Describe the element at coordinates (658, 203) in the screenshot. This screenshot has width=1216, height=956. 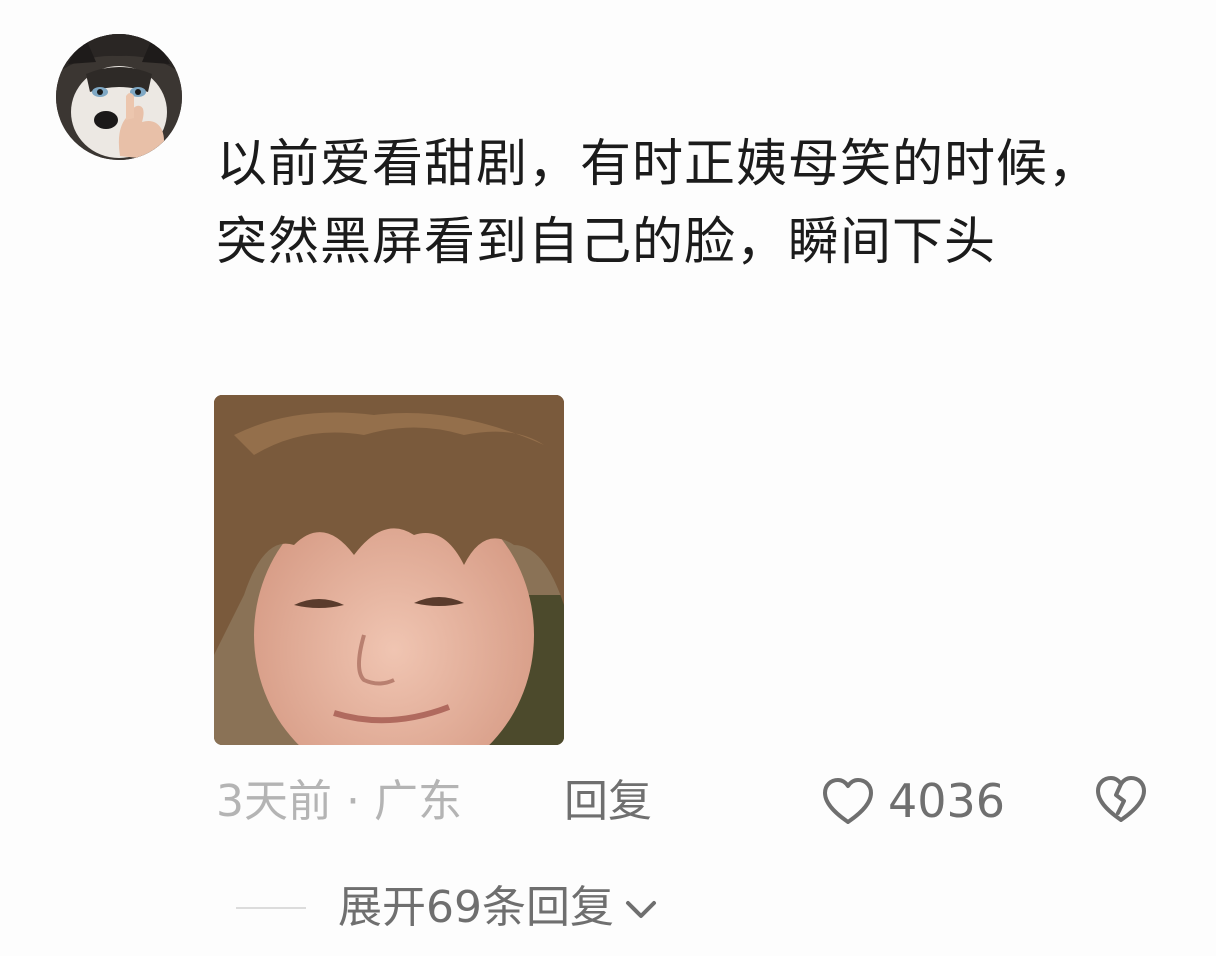
I see `comment-text: 以前爱看甜剧，有时正姨母笑的时候，突然黑屏看到自己的脸，瞬间下头` at that location.